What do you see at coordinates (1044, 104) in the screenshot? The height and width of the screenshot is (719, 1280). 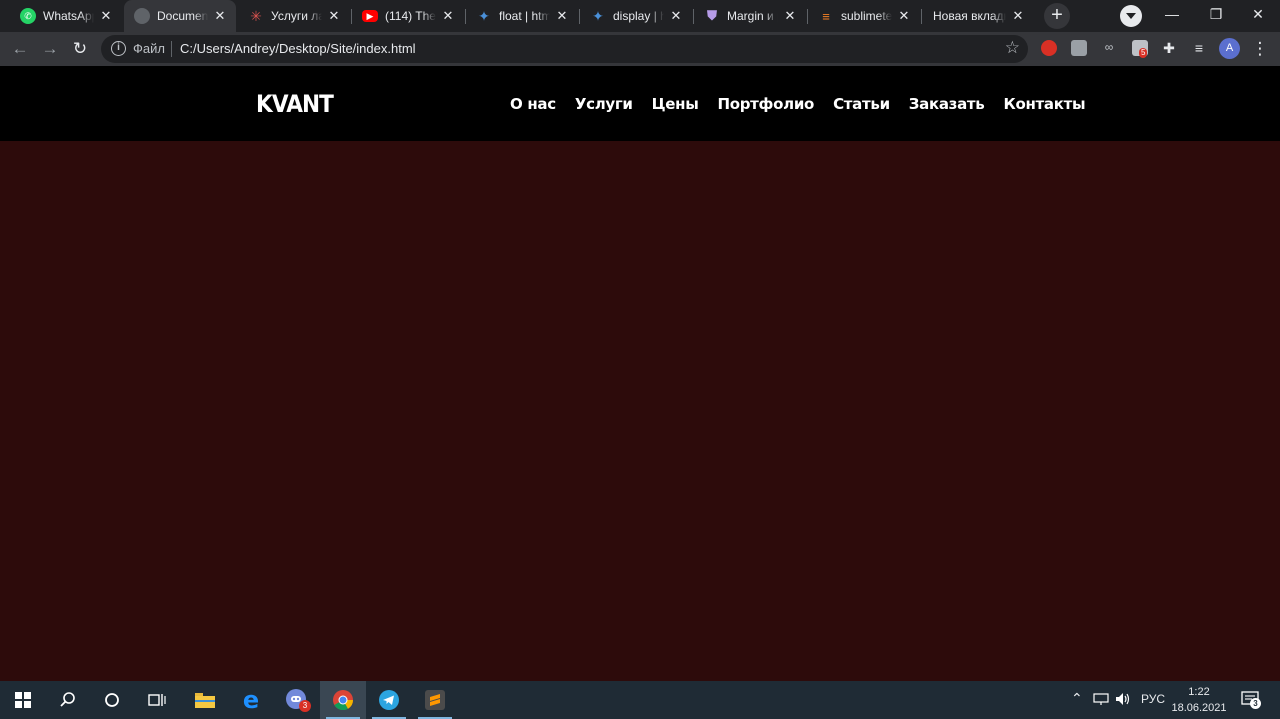 I see `nav-link-contacts: Контакты` at bounding box center [1044, 104].